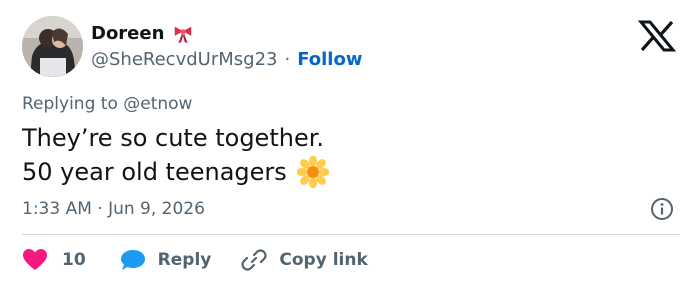  Describe the element at coordinates (52, 46) in the screenshot. I see `author-avatar` at that location.